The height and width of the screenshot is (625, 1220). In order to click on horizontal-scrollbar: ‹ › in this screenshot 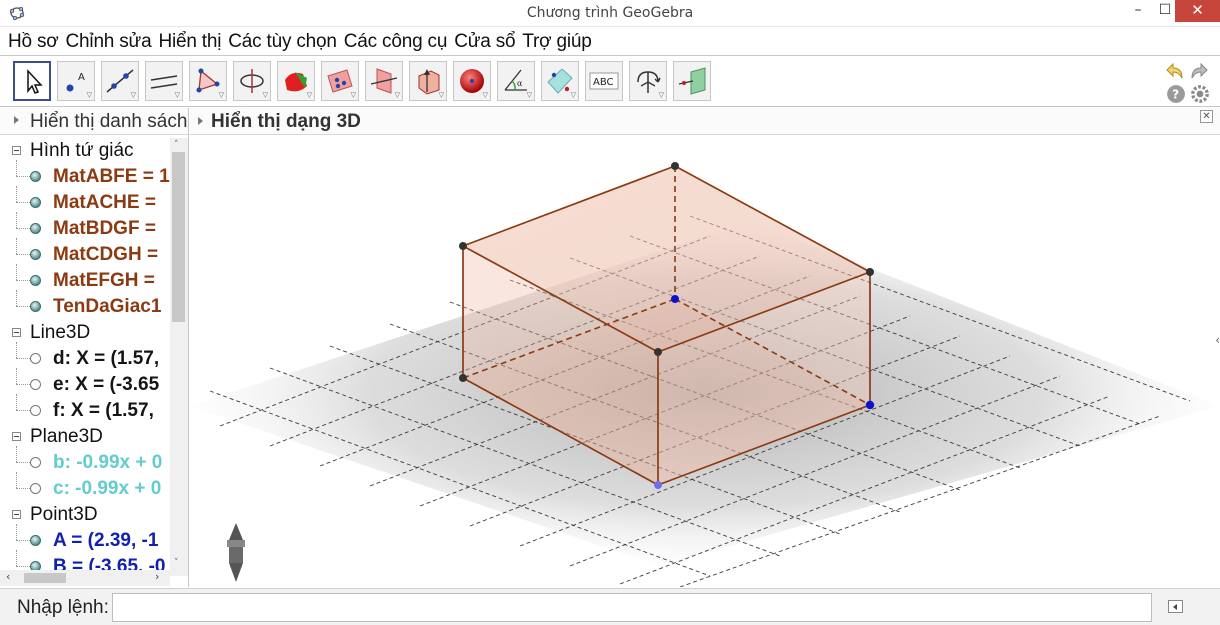, I will do `click(85, 578)`.